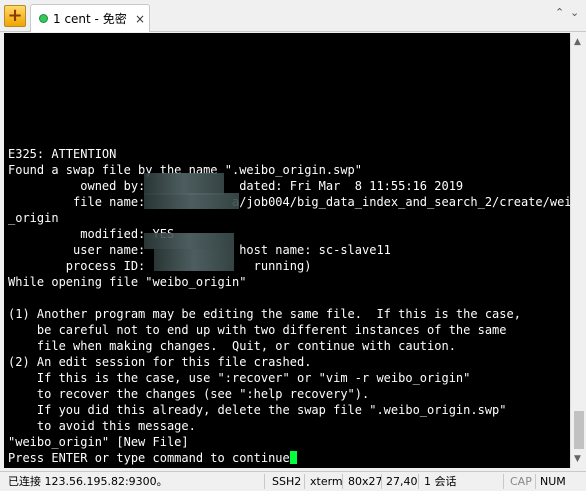 This screenshot has height=491, width=586. Describe the element at coordinates (98, 442) in the screenshot. I see `terminal-line: "weibo_origin" [New File]` at that location.